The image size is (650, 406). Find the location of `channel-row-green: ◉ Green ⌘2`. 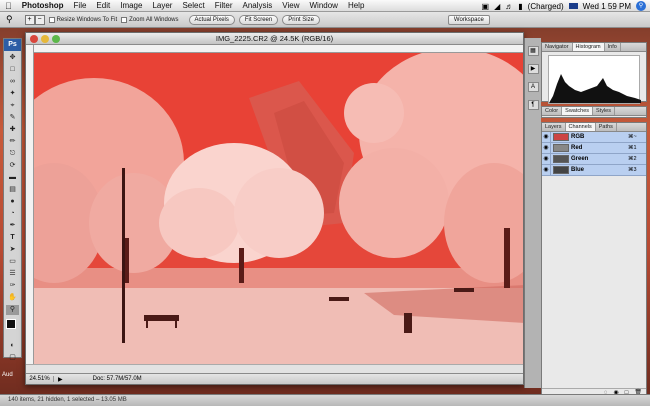

channel-row-green: ◉ Green ⌘2 is located at coordinates (594, 159).